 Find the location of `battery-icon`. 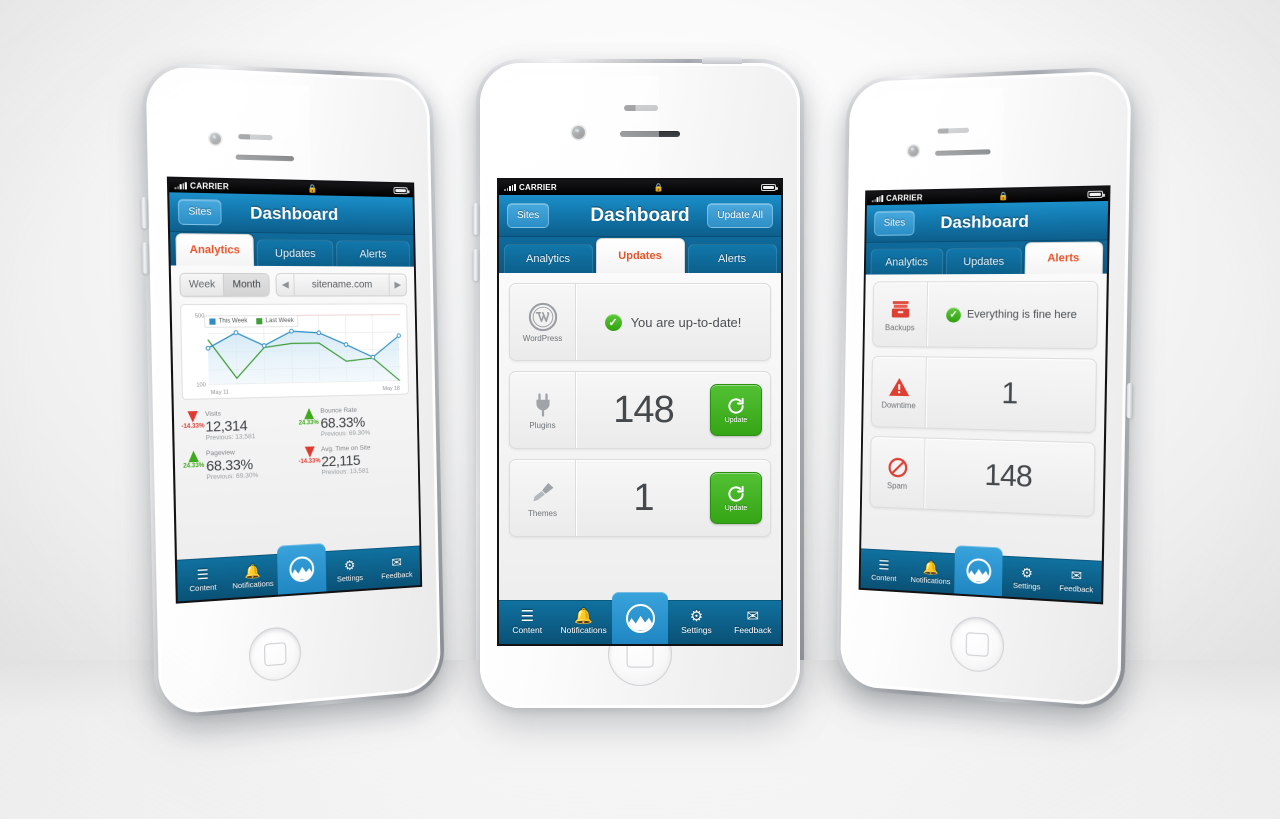

battery-icon is located at coordinates (400, 190).